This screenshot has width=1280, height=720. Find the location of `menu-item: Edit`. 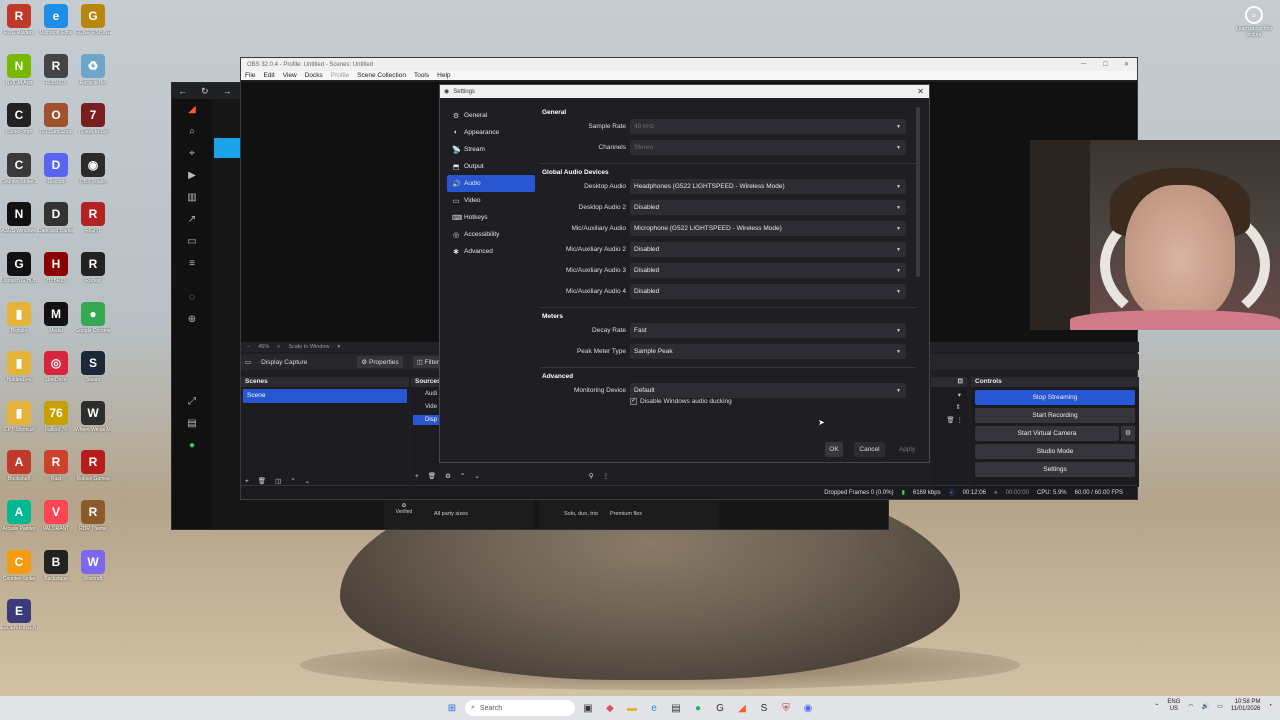

menu-item: Edit is located at coordinates (268, 75).